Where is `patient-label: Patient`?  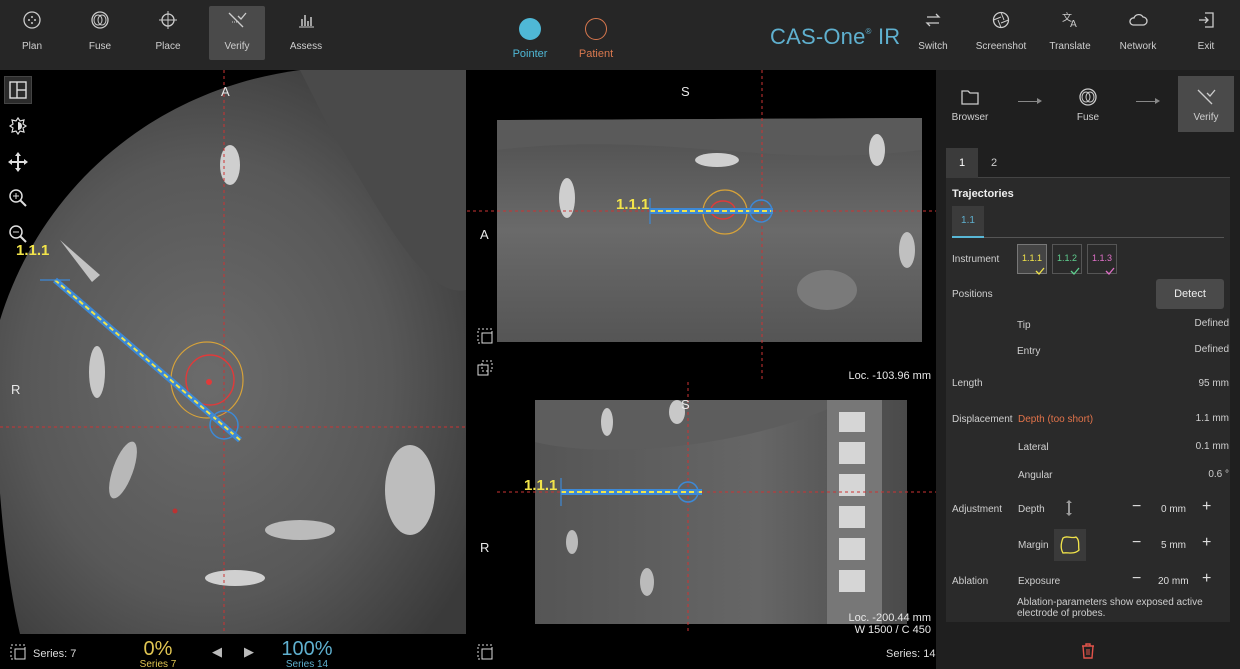
patient-label: Patient is located at coordinates (596, 54).